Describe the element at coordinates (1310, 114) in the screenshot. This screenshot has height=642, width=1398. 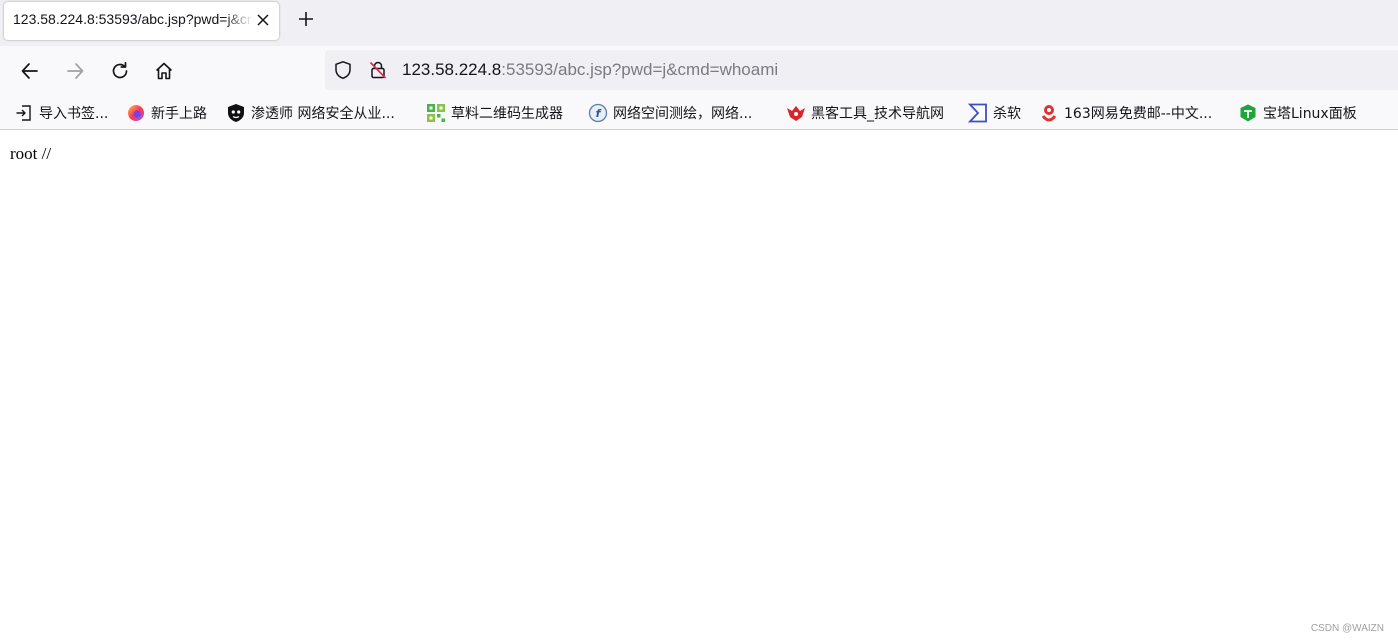
I see `bookmark-label: 宝塔Linux面板` at that location.